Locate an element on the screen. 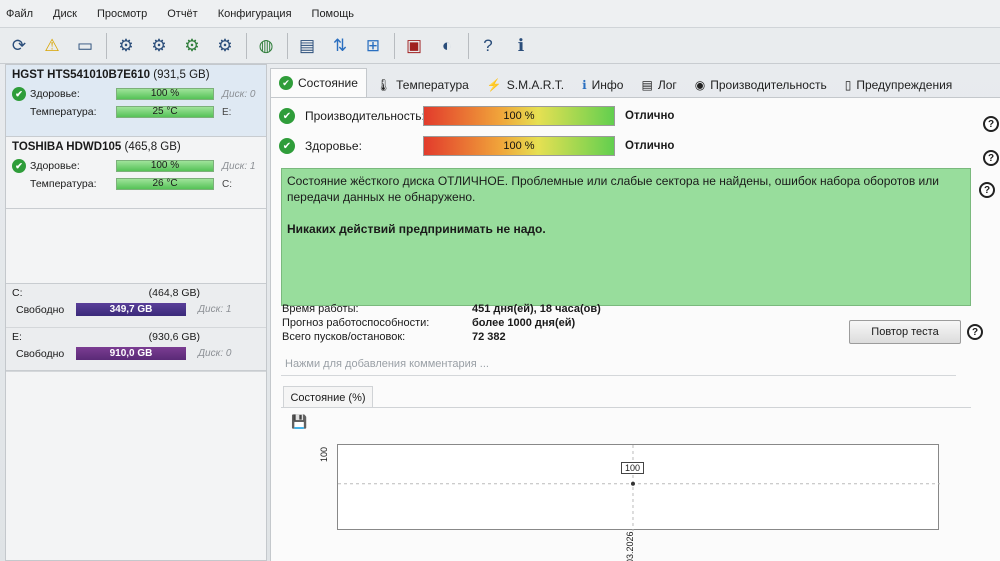  temp-label: Температура: is located at coordinates (63, 112).